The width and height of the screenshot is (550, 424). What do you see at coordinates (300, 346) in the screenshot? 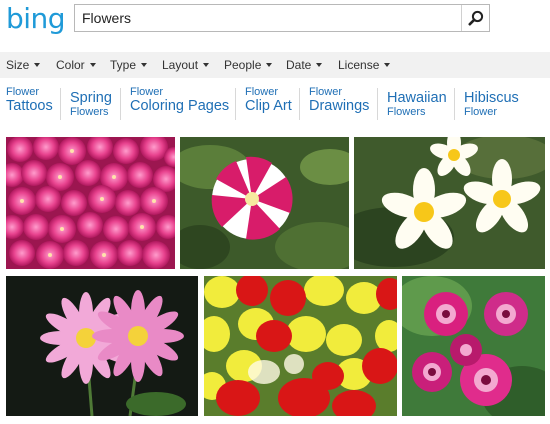
I see `tulips-image` at bounding box center [300, 346].